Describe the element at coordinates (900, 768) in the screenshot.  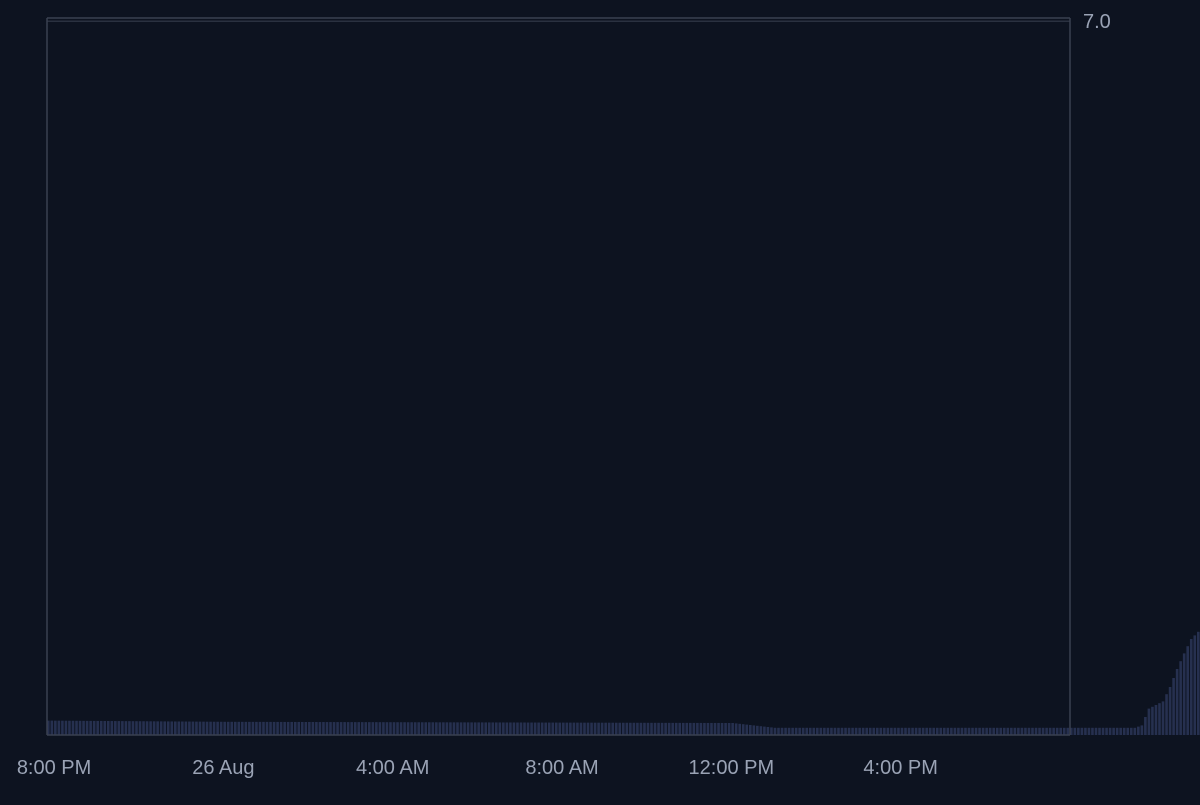
I see `x-tick-label: 4:00 PM` at that location.